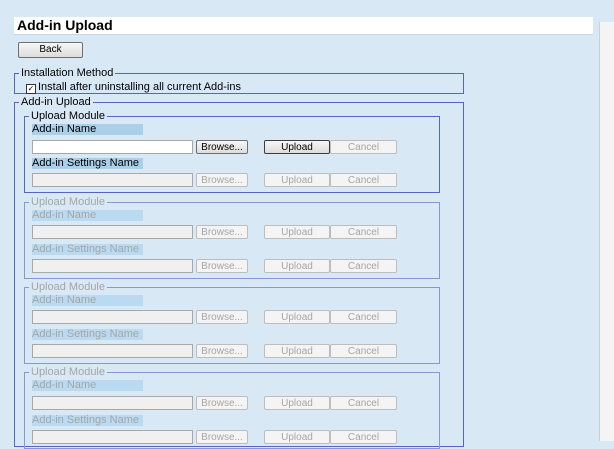 This screenshot has height=449, width=614. What do you see at coordinates (50, 50) in the screenshot?
I see `back-button: Back` at bounding box center [50, 50].